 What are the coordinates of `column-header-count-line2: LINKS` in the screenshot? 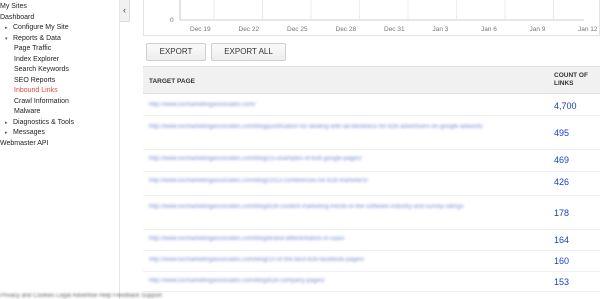 It's located at (564, 83).